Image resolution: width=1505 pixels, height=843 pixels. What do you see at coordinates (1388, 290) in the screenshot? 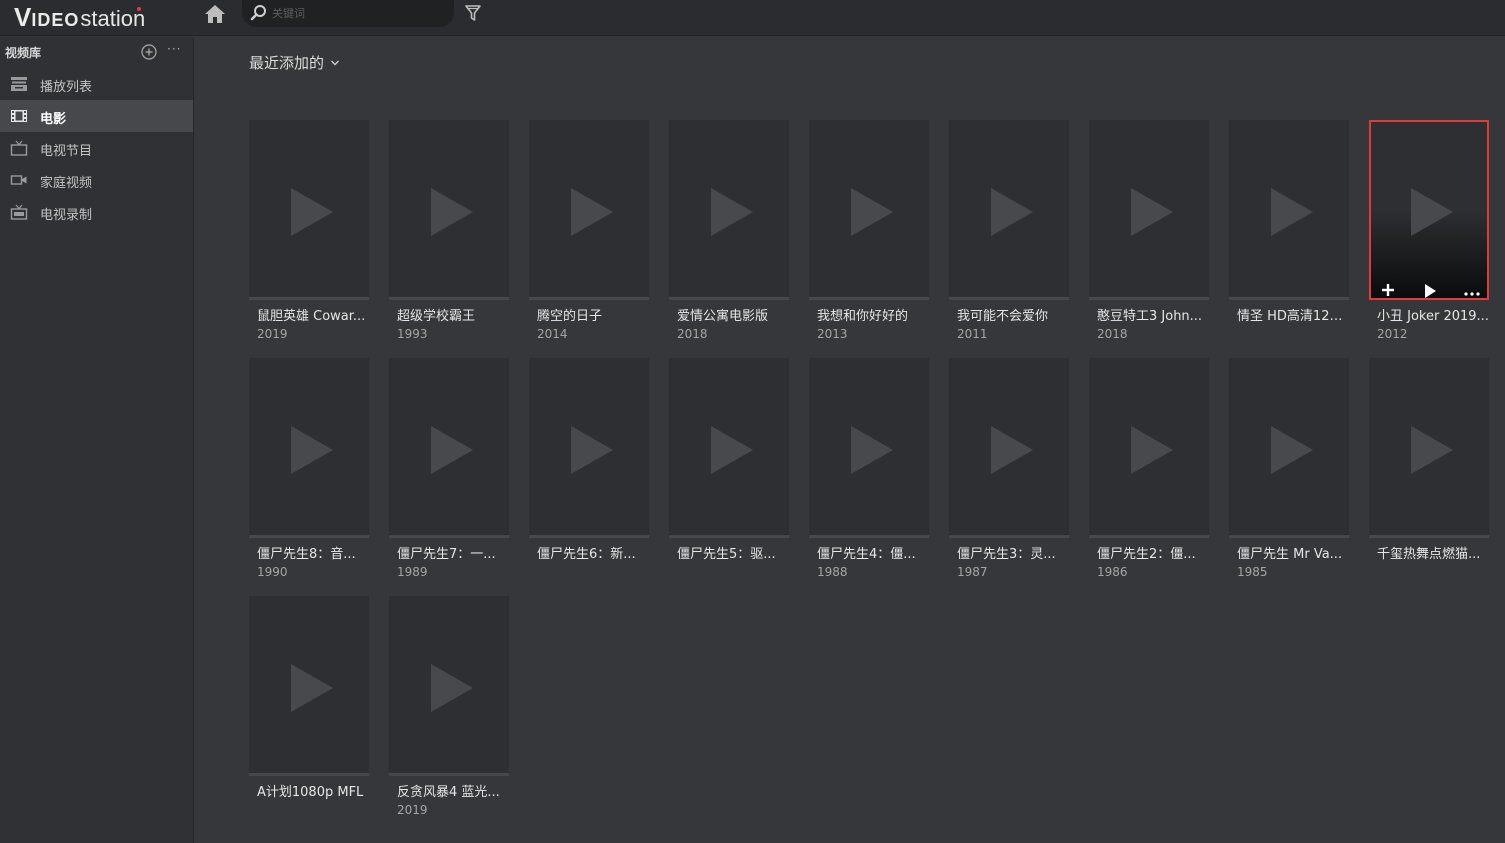
I see `add-icon` at bounding box center [1388, 290].